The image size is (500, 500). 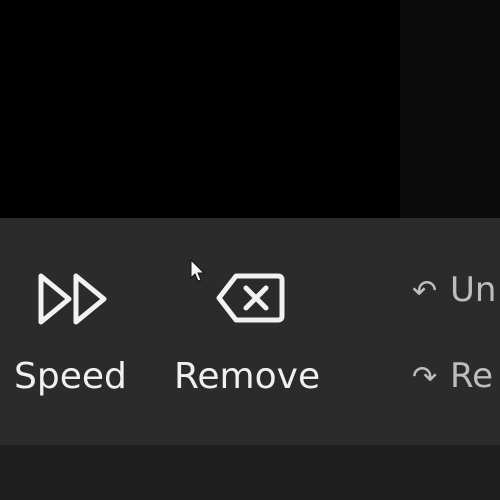 I want to click on speed-button: Speed, so click(x=75, y=331).